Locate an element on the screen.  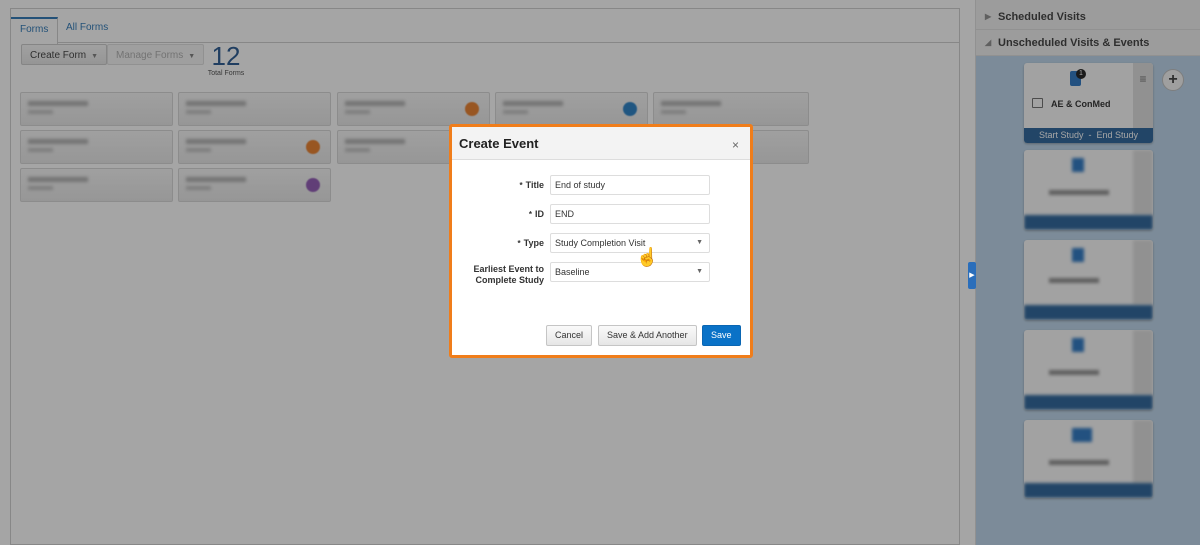
title-label: * Title is located at coordinates (531, 185).